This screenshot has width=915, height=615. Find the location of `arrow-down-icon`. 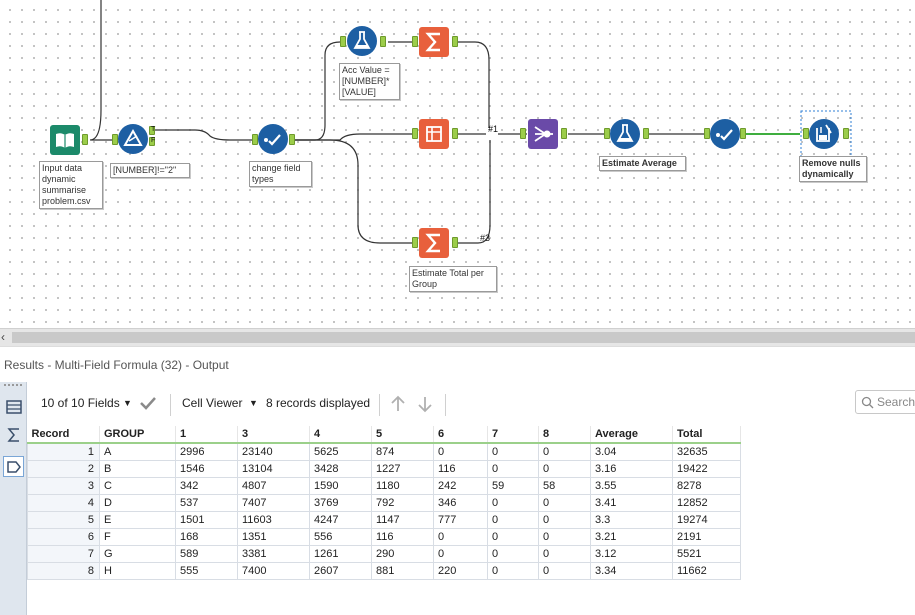

arrow-down-icon is located at coordinates (425, 404).